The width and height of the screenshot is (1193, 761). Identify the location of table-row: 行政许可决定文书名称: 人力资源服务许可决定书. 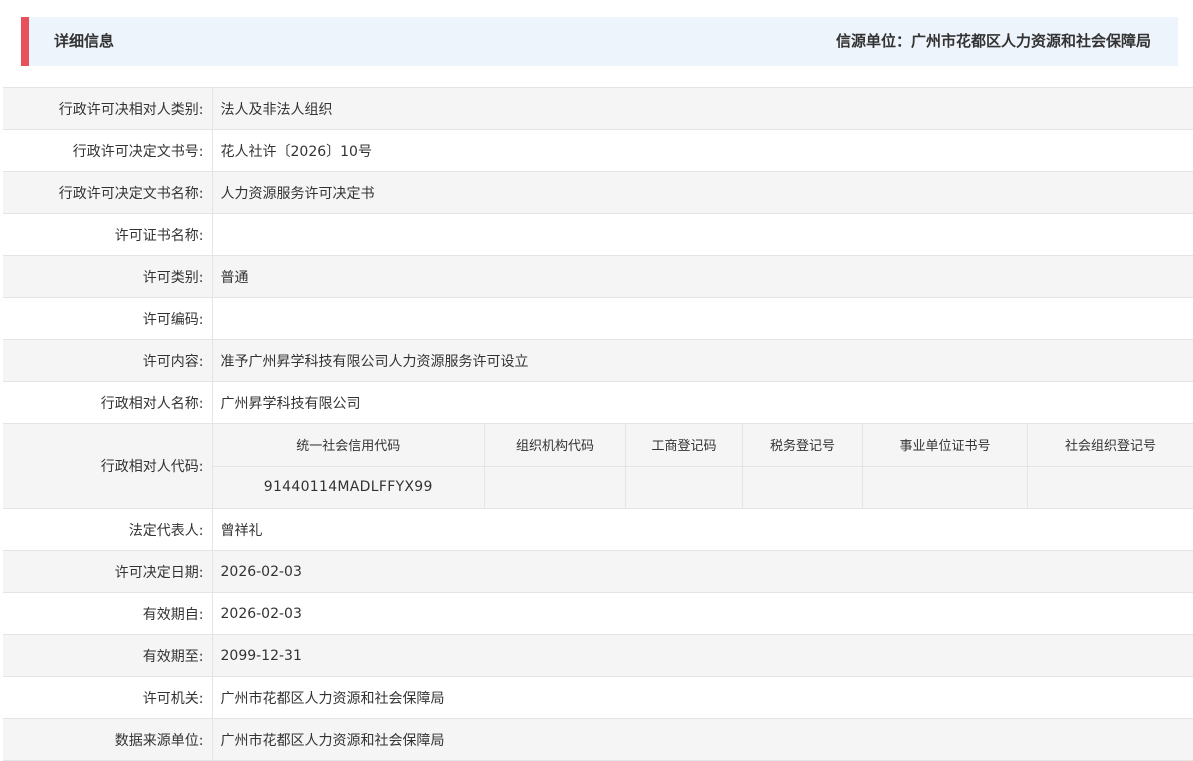
(598, 192).